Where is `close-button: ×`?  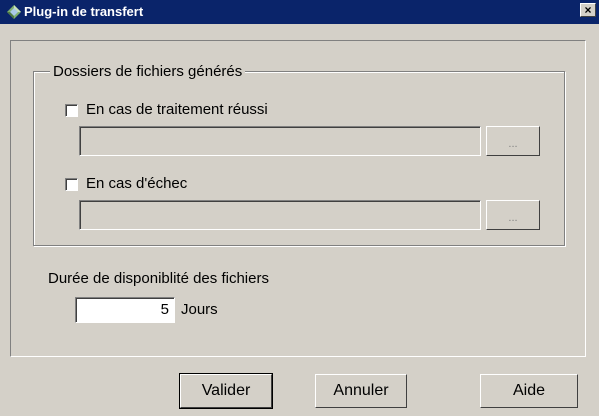 close-button: × is located at coordinates (588, 10).